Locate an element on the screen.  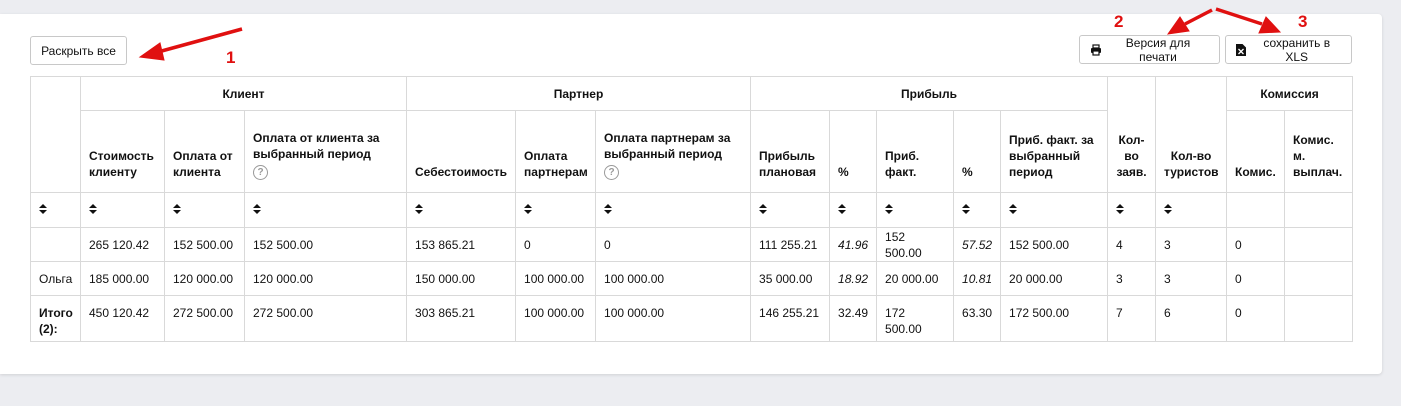
column-header-paid-partner-period: Оплата партнерам за выбранный период ? is located at coordinates (673, 151).